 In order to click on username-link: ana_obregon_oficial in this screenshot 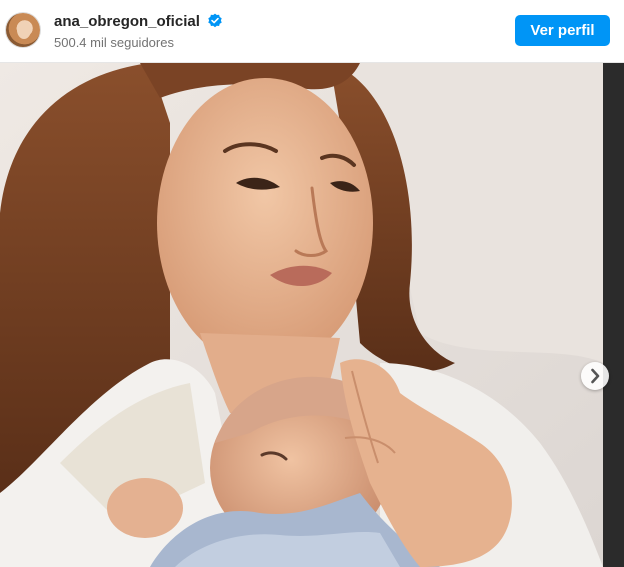, I will do `click(127, 21)`.